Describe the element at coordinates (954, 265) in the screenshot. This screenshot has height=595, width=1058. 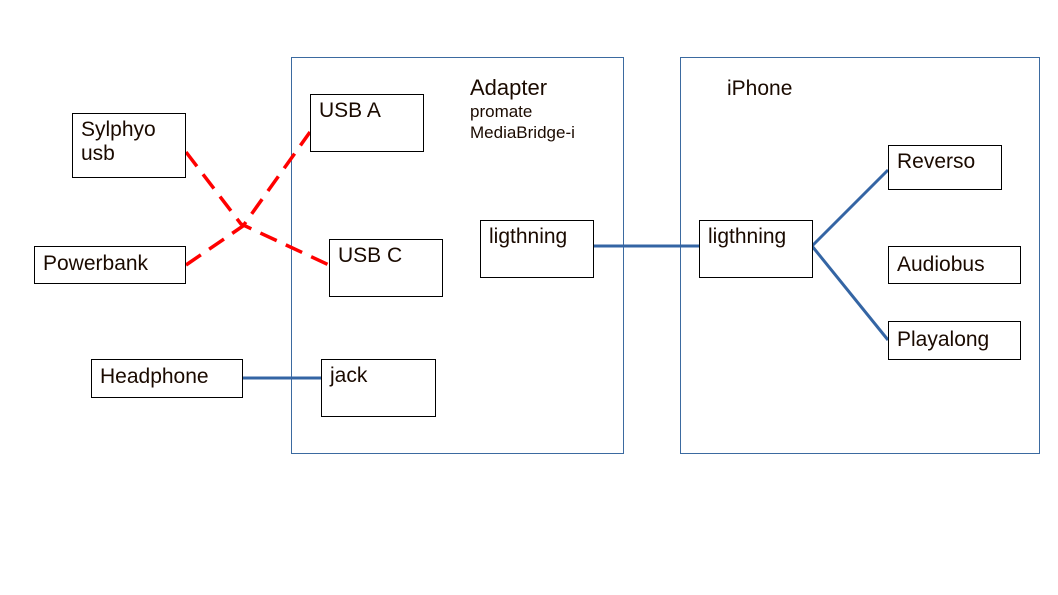
I see `audiobus-app: Audiobus` at that location.